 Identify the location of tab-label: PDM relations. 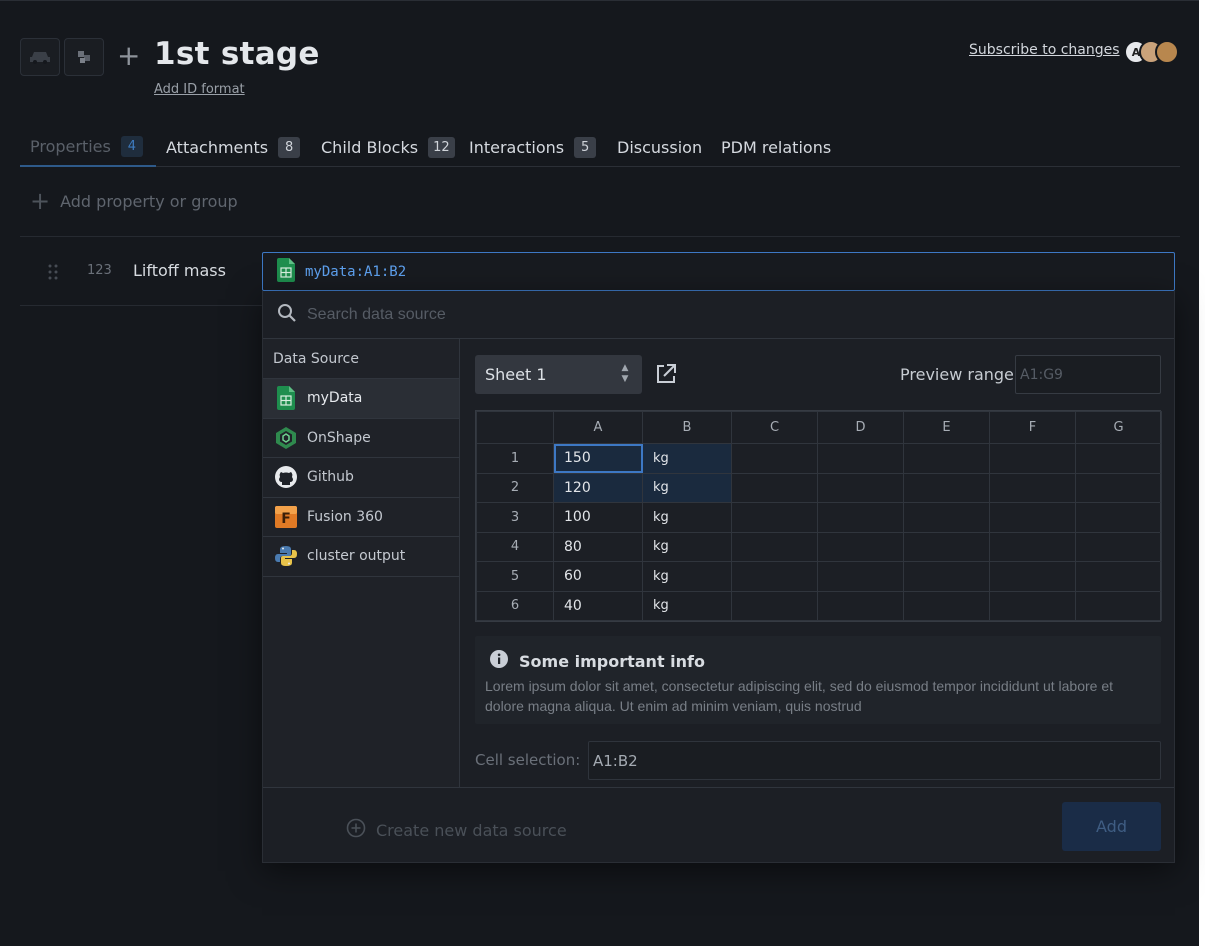
(776, 147).